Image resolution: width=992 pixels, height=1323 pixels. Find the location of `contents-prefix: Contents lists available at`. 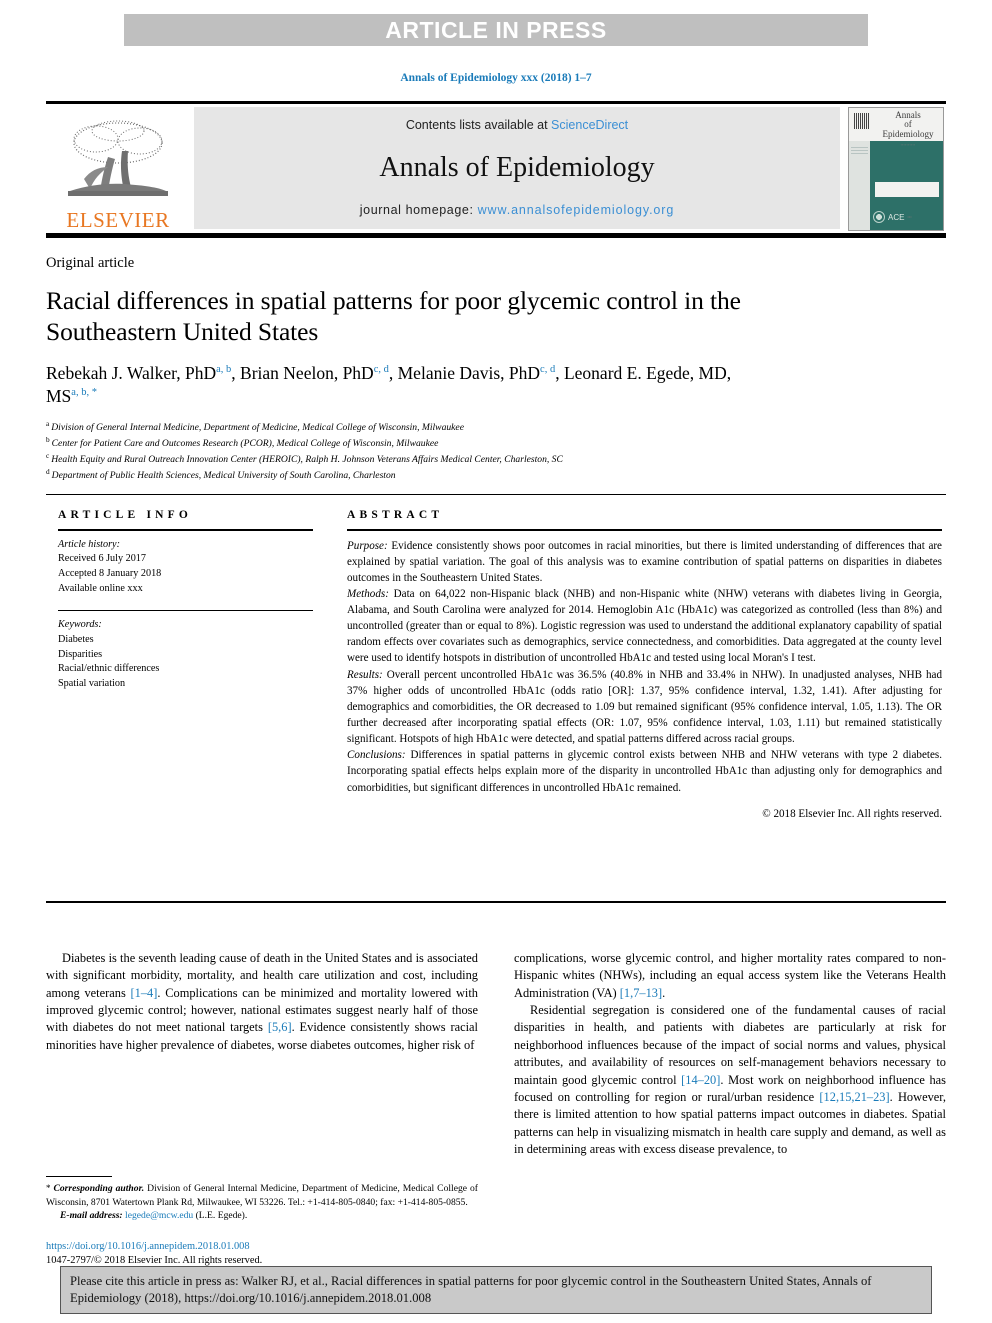

contents-prefix: Contents lists available at is located at coordinates (478, 125).